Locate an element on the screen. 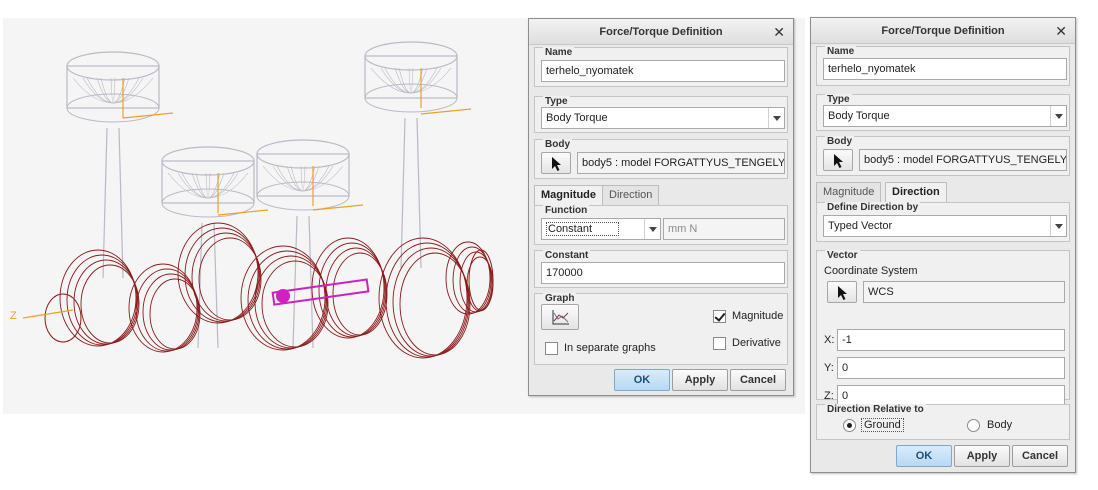  derivative-checkbox is located at coordinates (719, 343).